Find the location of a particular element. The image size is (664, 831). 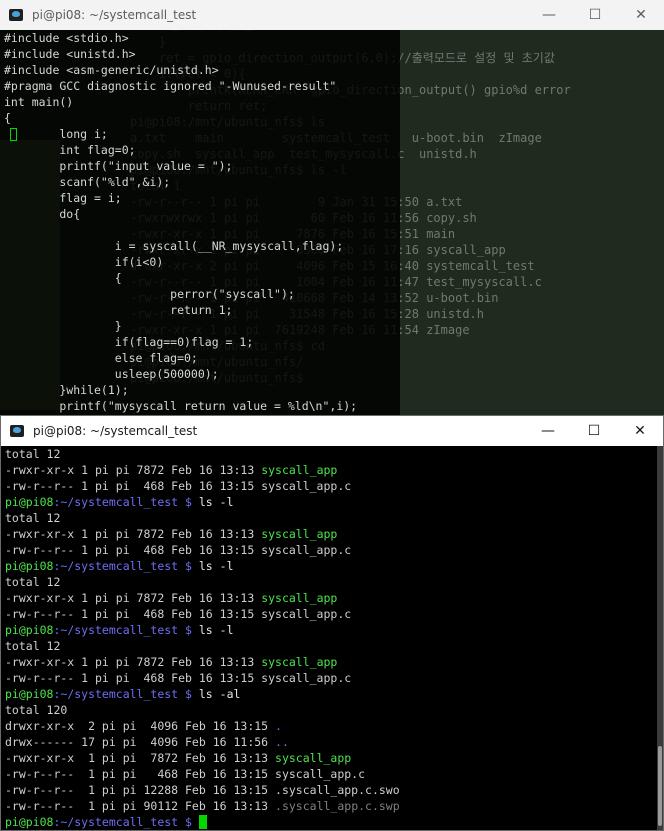

terminal-cursor is located at coordinates (202, 822).